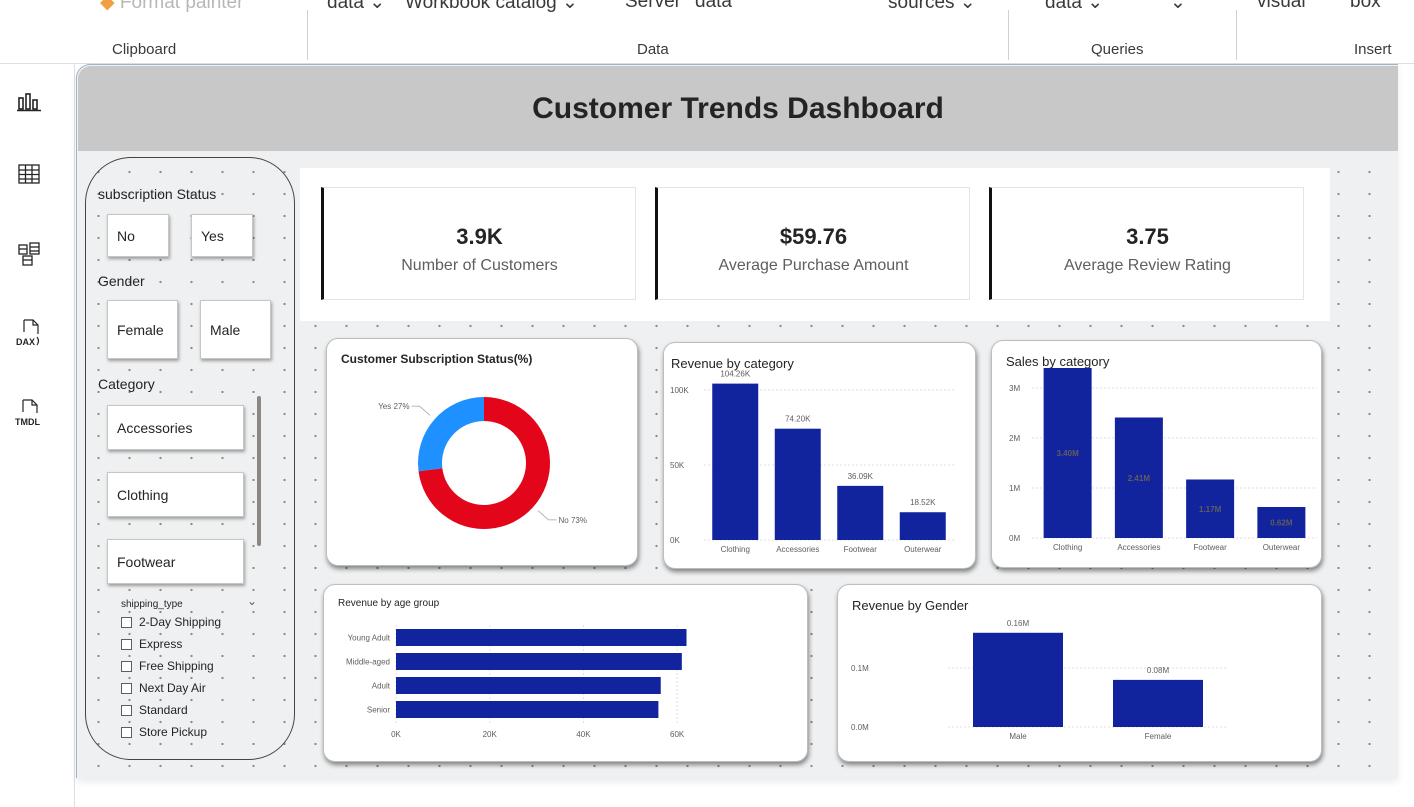 Image resolution: width=1414 pixels, height=807 pixels. Describe the element at coordinates (421, 410) in the screenshot. I see `leader-line` at that location.